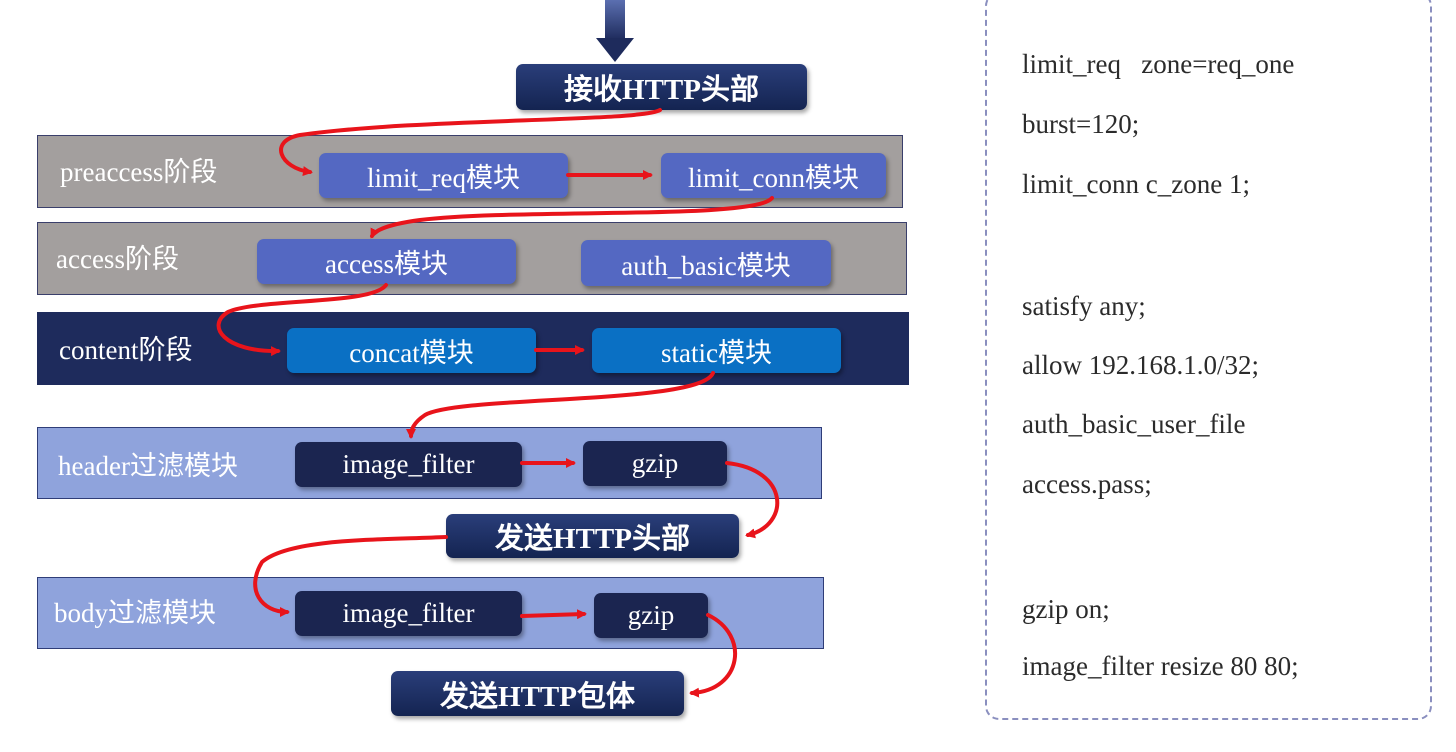 The width and height of the screenshot is (1456, 752). What do you see at coordinates (386, 261) in the screenshot?
I see `module-access: access模块` at bounding box center [386, 261].